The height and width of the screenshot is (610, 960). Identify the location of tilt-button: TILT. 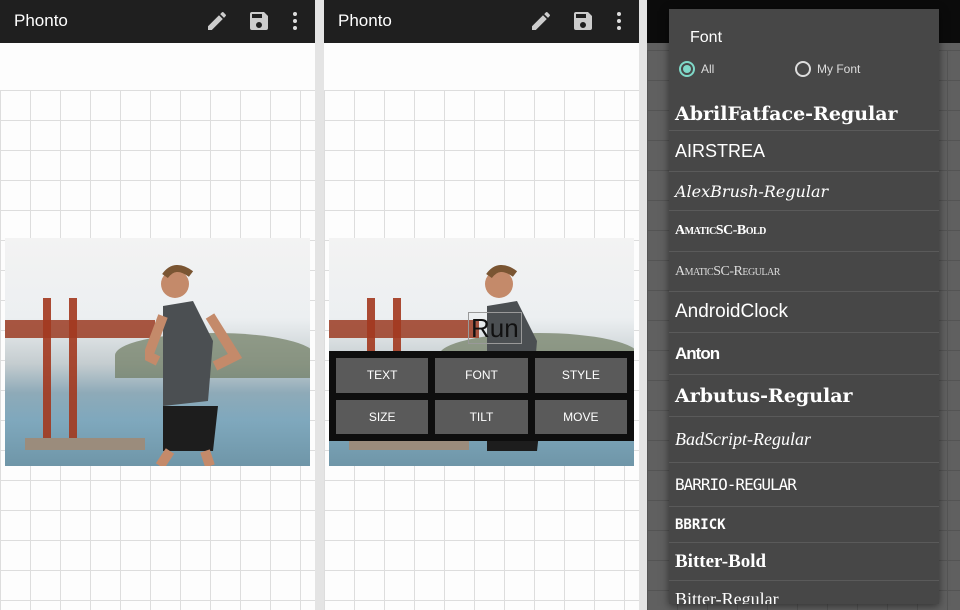
(481, 416).